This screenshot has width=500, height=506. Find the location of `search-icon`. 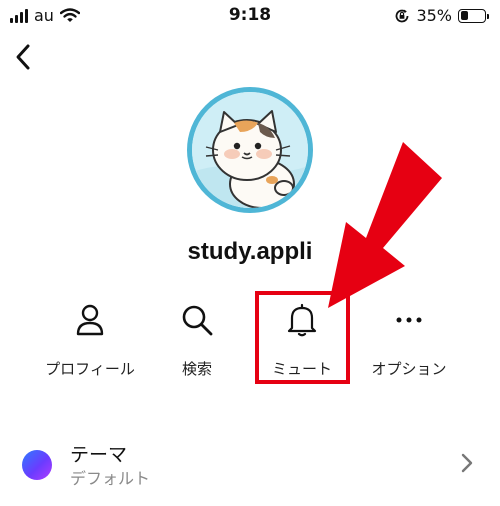

search-icon is located at coordinates (197, 320).